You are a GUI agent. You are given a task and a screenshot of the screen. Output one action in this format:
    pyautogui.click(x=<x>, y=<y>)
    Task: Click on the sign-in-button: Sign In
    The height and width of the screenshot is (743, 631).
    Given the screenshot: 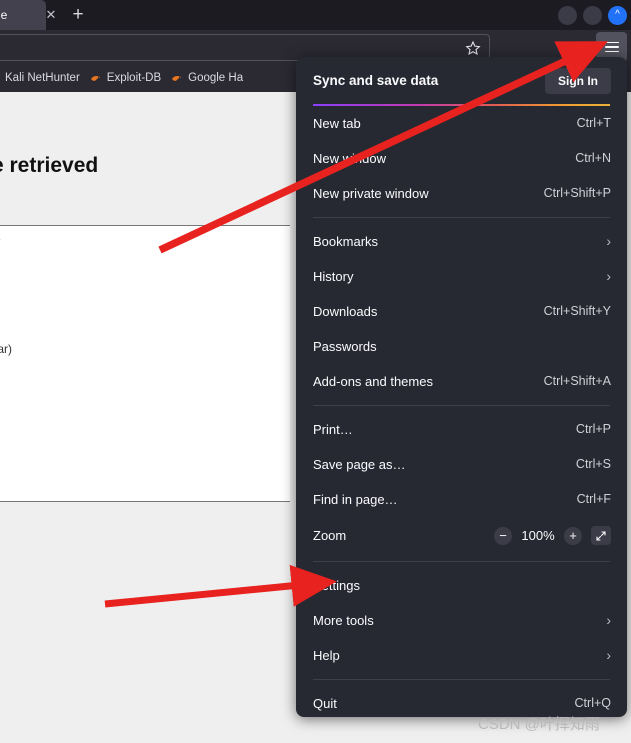 What is the action you would take?
    pyautogui.click(x=578, y=80)
    